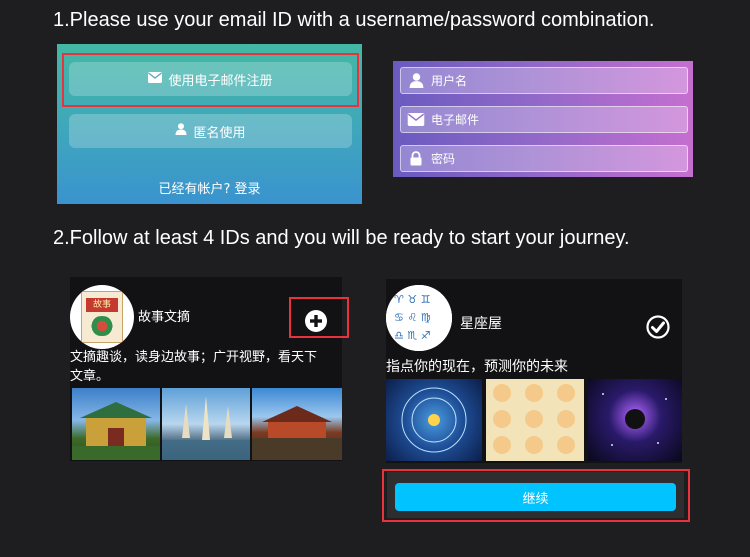  What do you see at coordinates (443, 159) in the screenshot?
I see `password-placeholder: 密码` at bounding box center [443, 159].